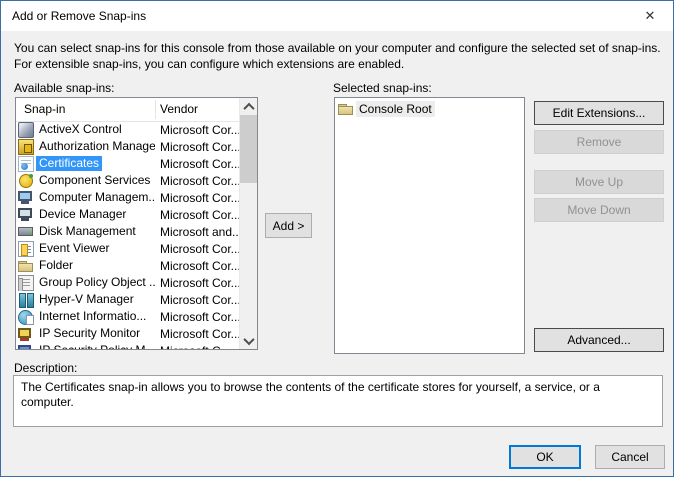 The width and height of the screenshot is (674, 477). Describe the element at coordinates (26, 282) in the screenshot. I see `group-policy-icon` at that location.